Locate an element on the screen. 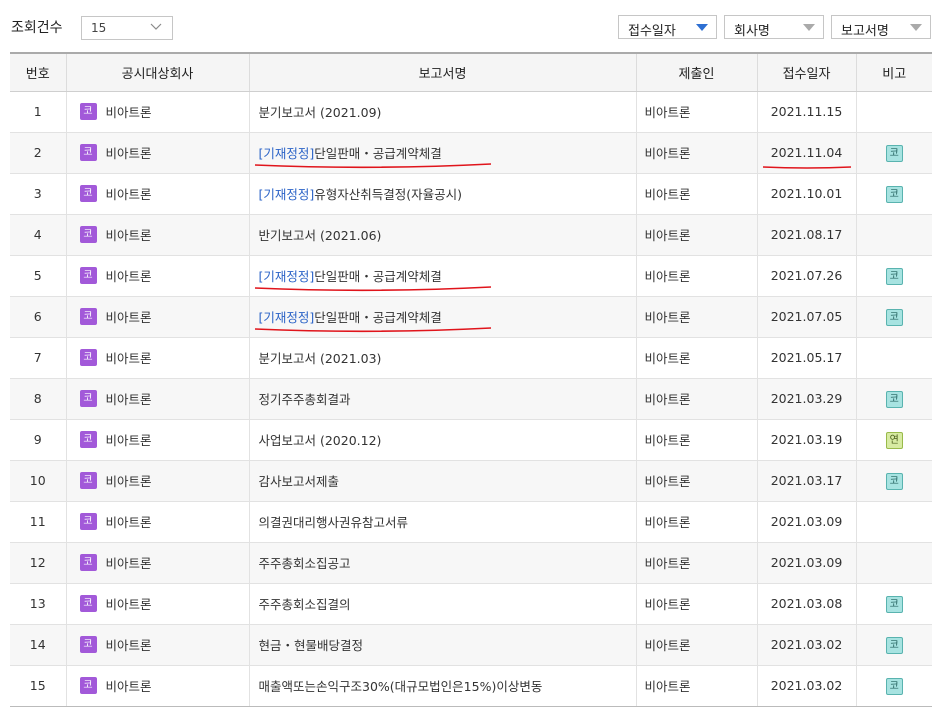  row-number: 3 is located at coordinates (38, 194).